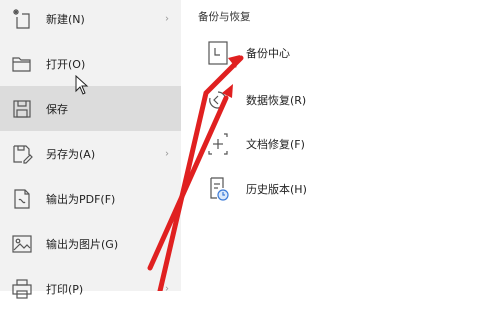  What do you see at coordinates (71, 154) in the screenshot?
I see `menu-item-label: 另存为(A)` at bounding box center [71, 154].